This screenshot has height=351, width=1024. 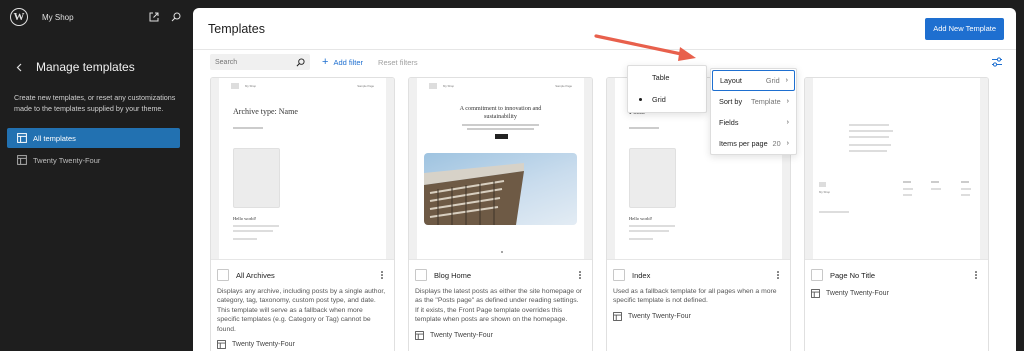 I want to click on wordpress-logo-icon: W, so click(x=19, y=17).